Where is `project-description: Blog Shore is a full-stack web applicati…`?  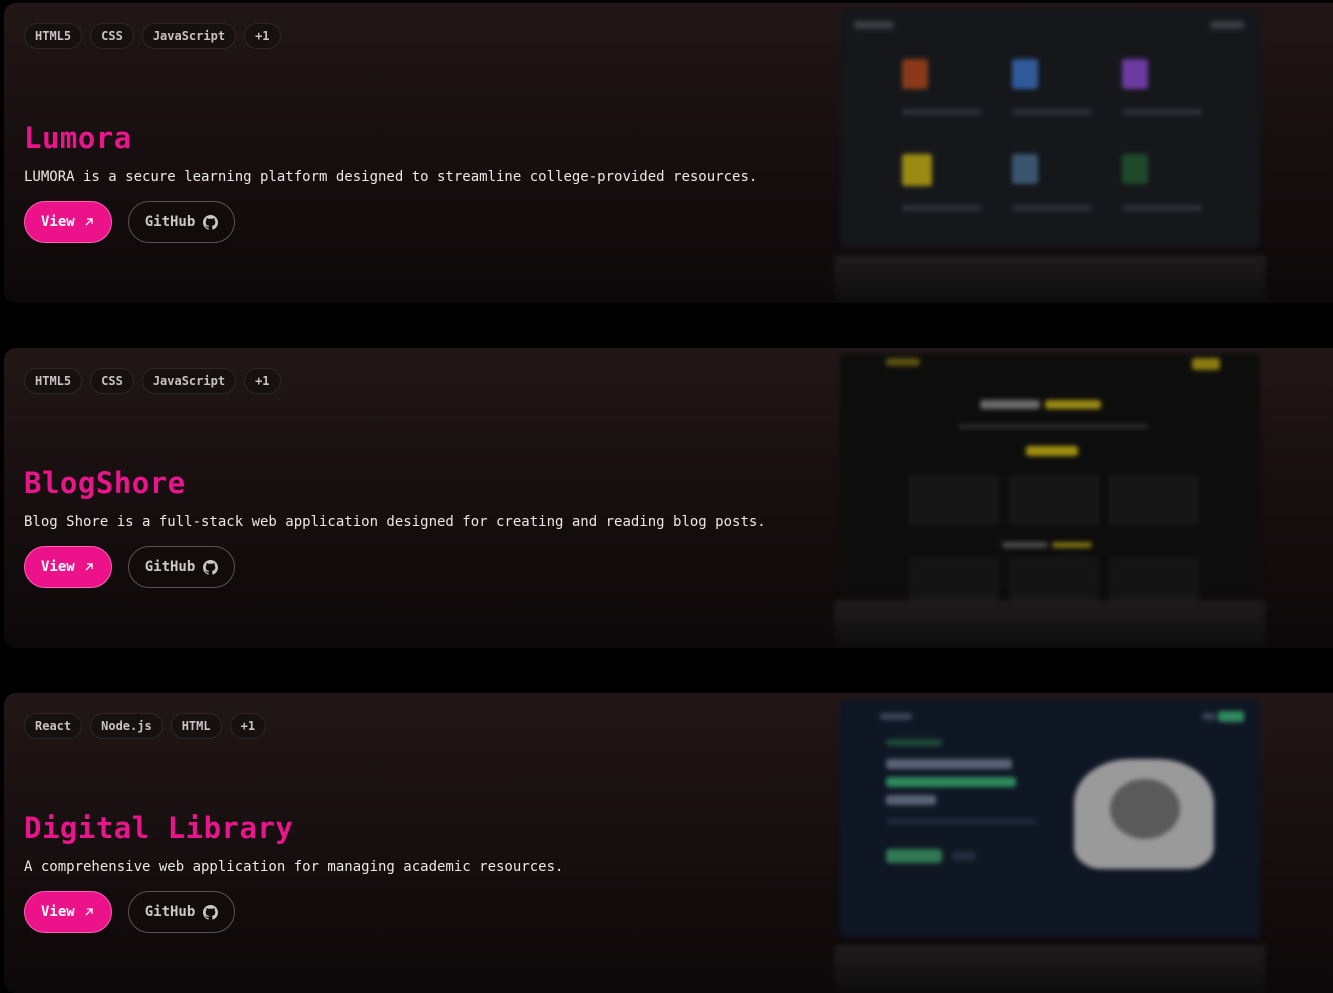
project-description: Blog Shore is a full-stack web applicati… is located at coordinates (395, 522).